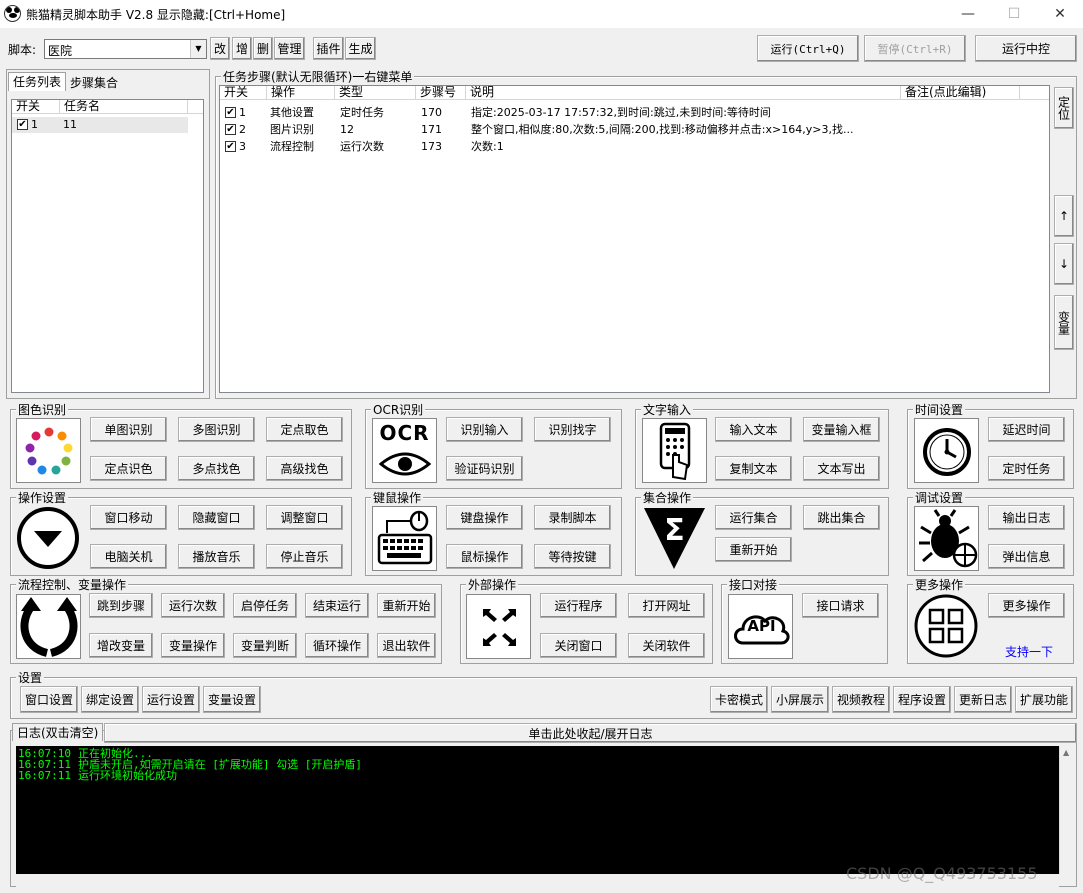 This screenshot has width=1083, height=893. I want to click on output-log-button: 输出日志, so click(1026, 517).